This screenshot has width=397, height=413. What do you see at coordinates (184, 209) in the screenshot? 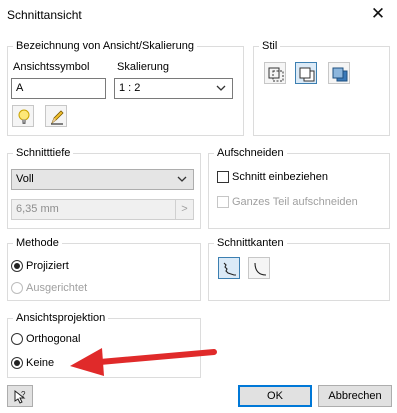
I see `chevron-right-icon: >` at bounding box center [184, 209].